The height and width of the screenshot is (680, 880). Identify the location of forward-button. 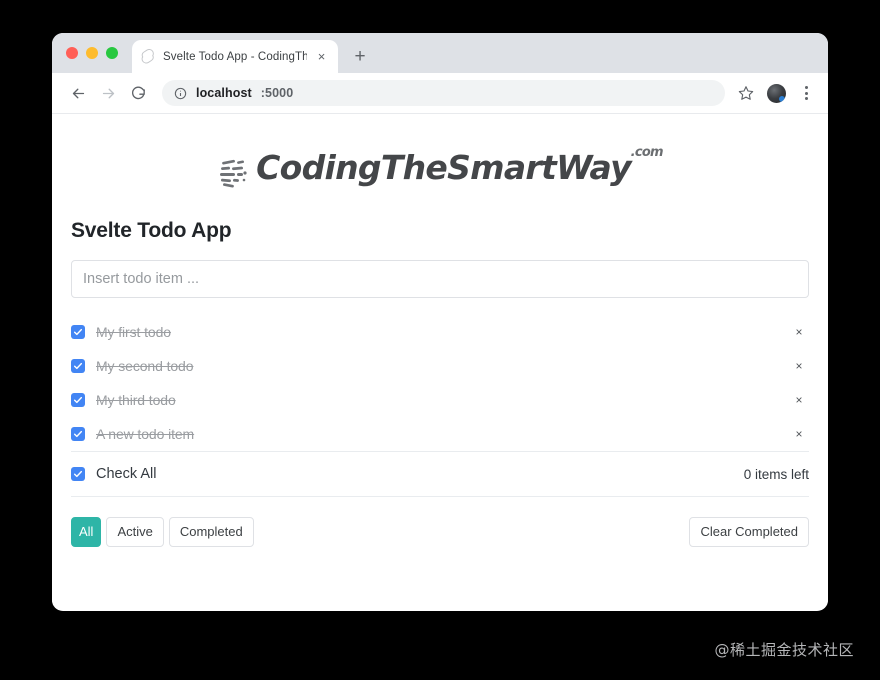
(108, 93).